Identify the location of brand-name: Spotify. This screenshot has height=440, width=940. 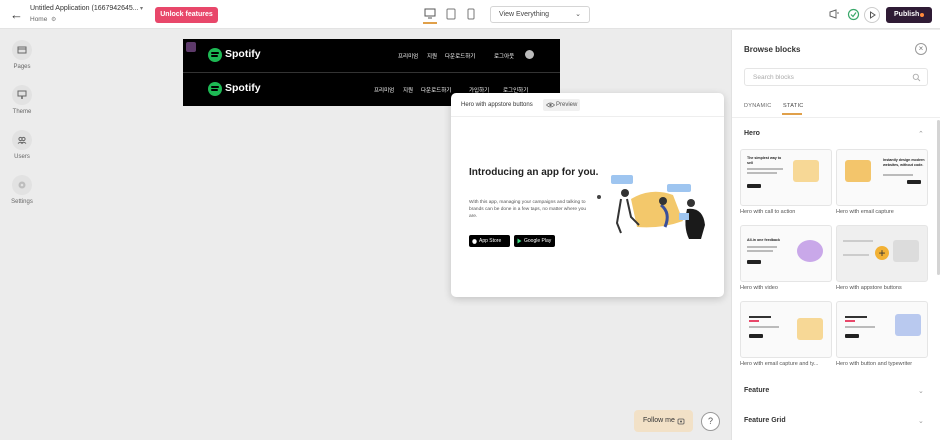
(243, 88).